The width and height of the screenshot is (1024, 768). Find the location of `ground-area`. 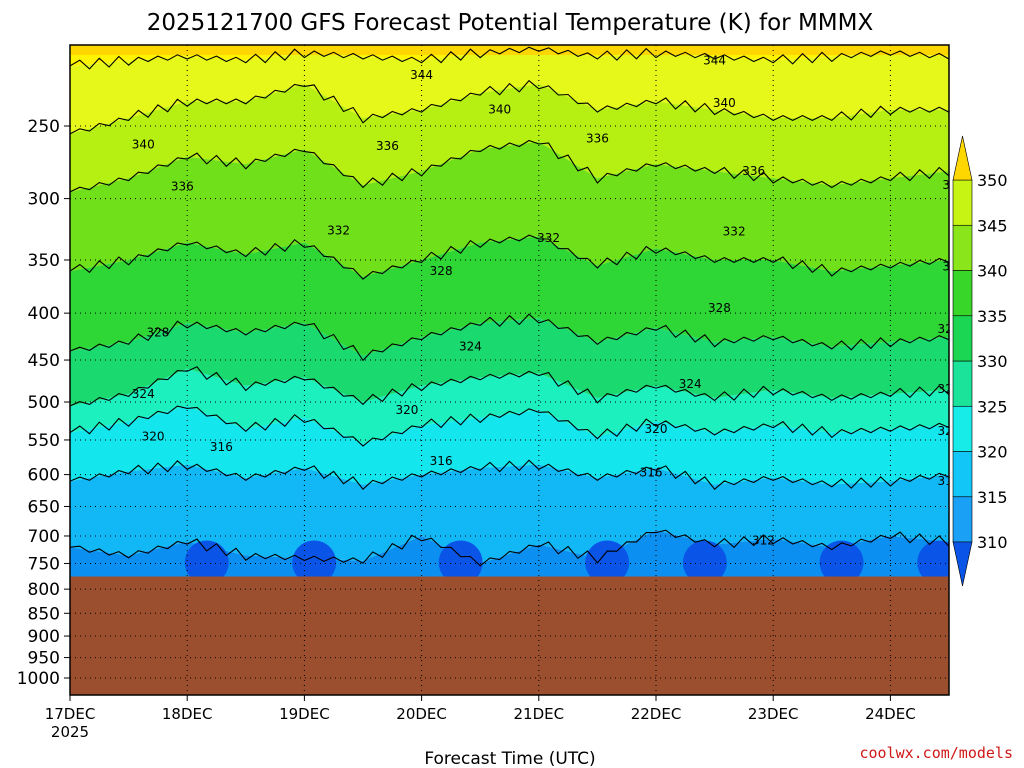

ground-area is located at coordinates (509, 635).